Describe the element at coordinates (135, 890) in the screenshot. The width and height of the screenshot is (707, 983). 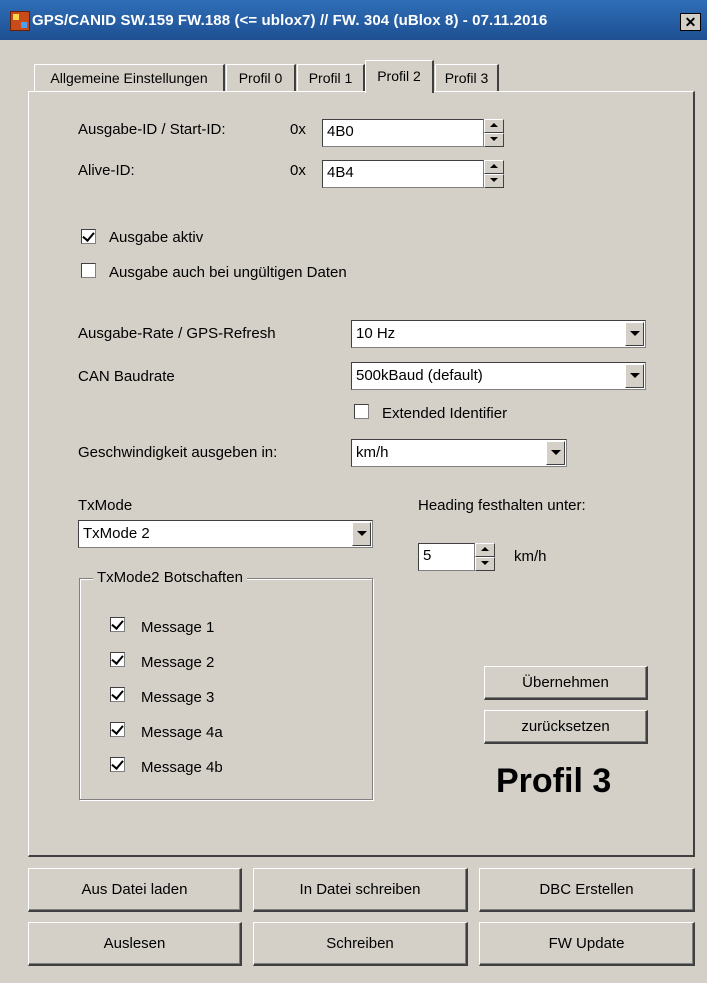
I see `load-from-file-button: Aus Datei laden` at that location.